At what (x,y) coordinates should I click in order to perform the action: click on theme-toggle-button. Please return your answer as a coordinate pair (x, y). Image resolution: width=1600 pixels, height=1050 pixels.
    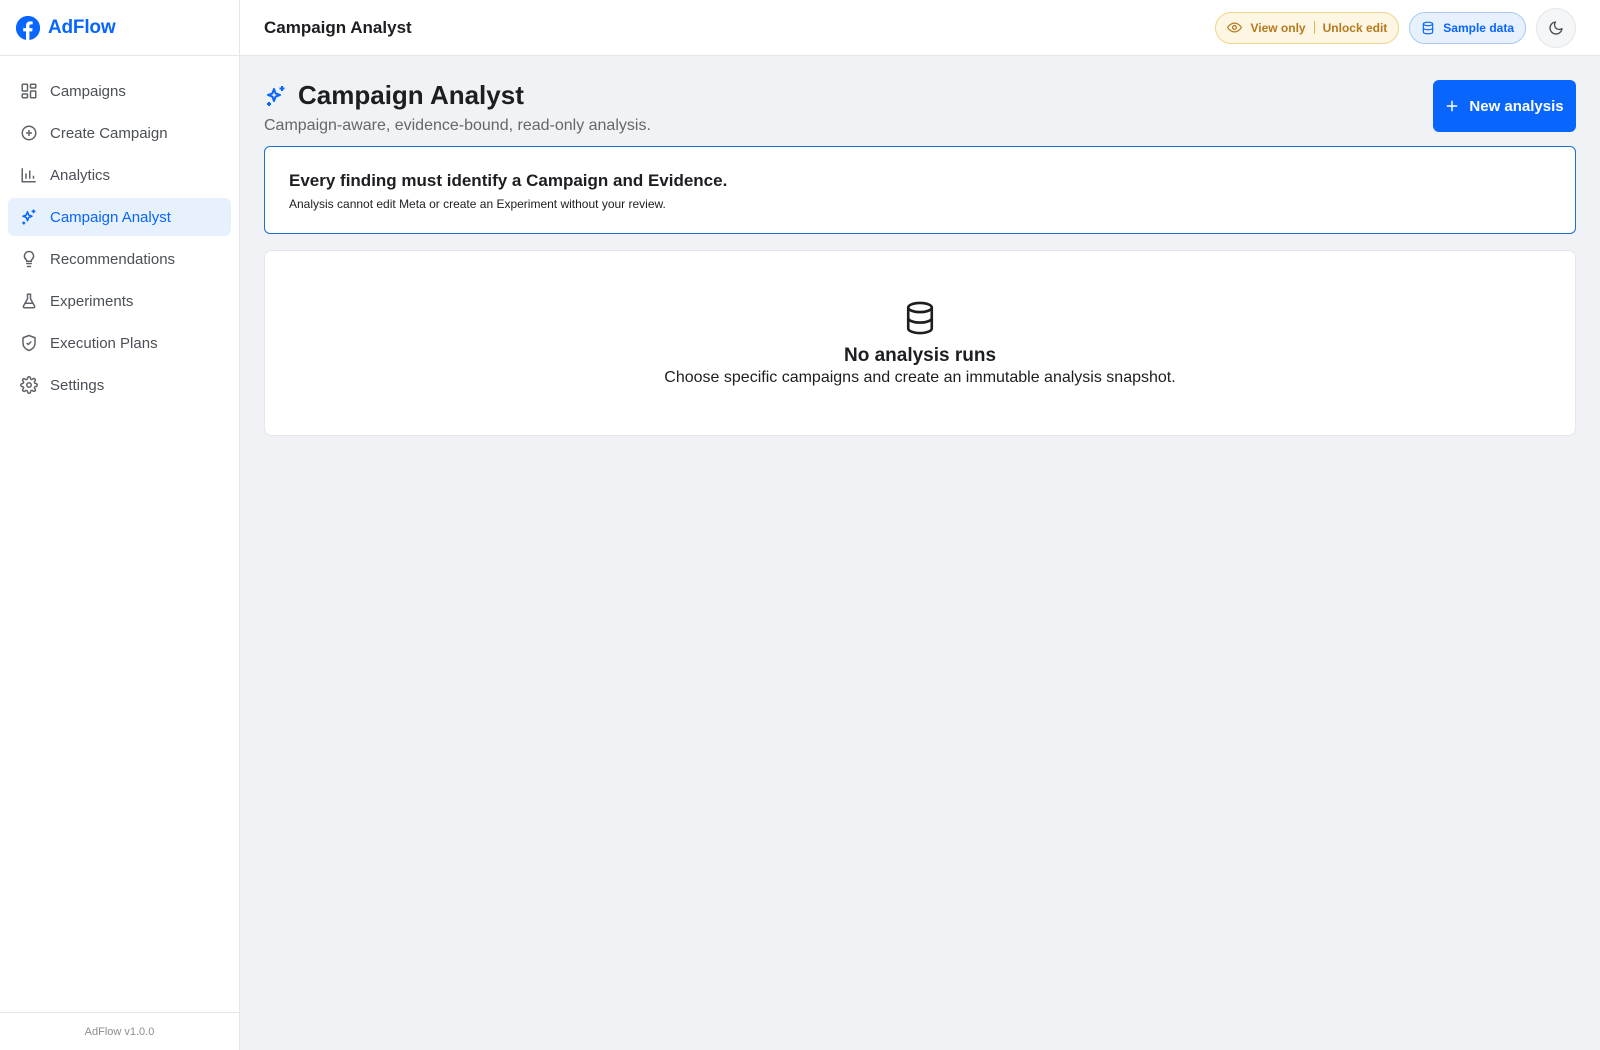
    Looking at the image, I should click on (1556, 27).